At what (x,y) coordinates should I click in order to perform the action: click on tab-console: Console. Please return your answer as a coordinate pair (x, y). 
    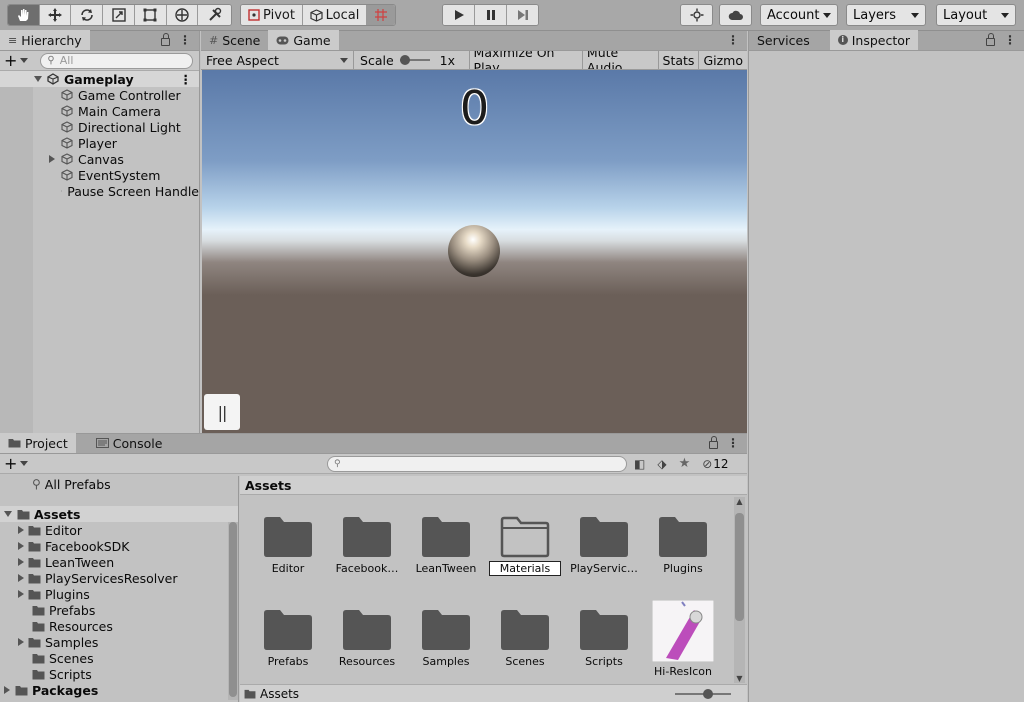
    Looking at the image, I should click on (129, 443).